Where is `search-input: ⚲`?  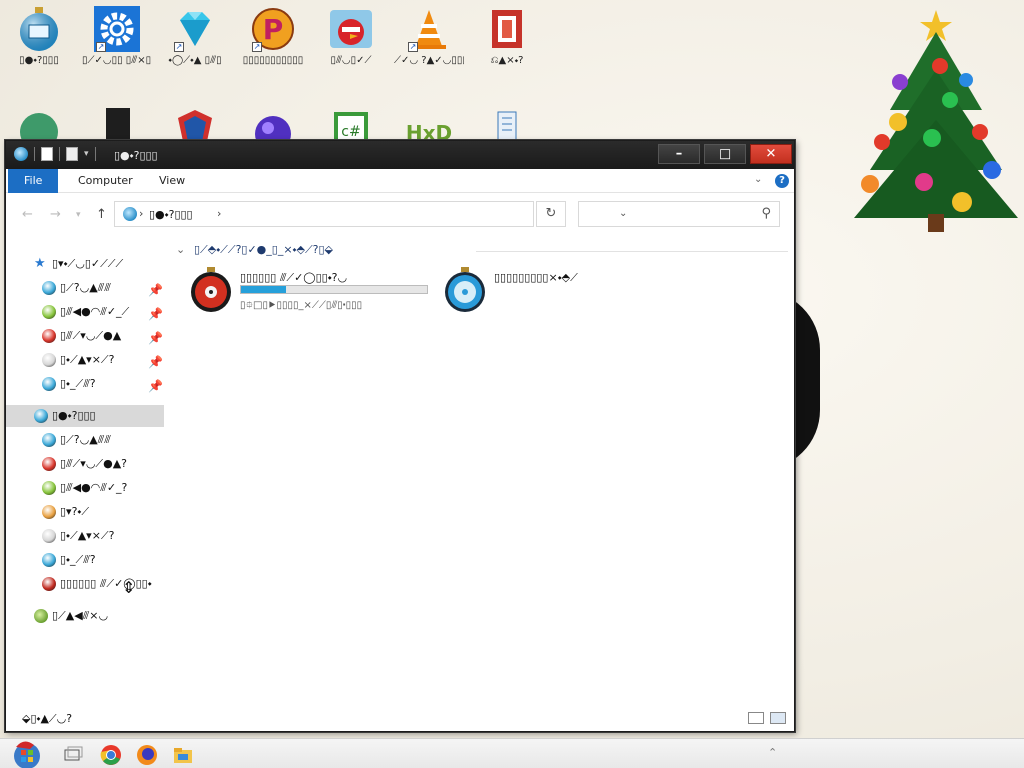
search-input: ⚲ is located at coordinates (679, 214).